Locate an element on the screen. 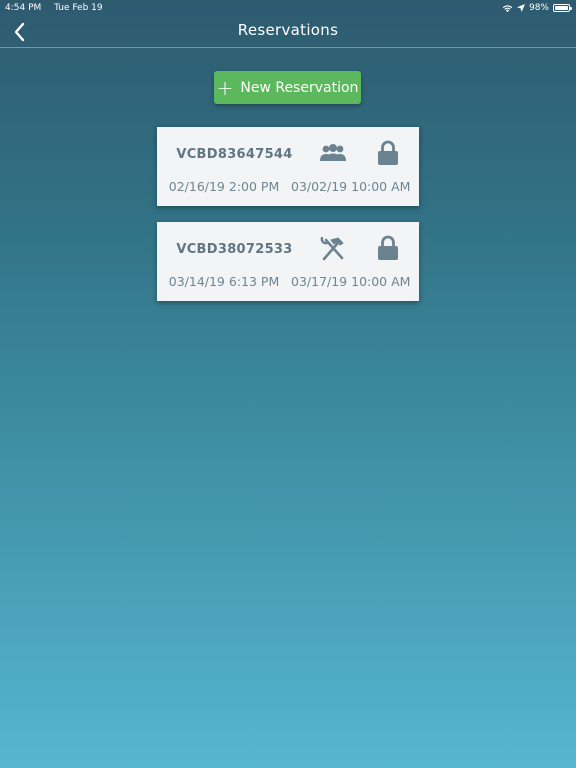 The image size is (576, 768). status-right: 98% is located at coordinates (537, 8).